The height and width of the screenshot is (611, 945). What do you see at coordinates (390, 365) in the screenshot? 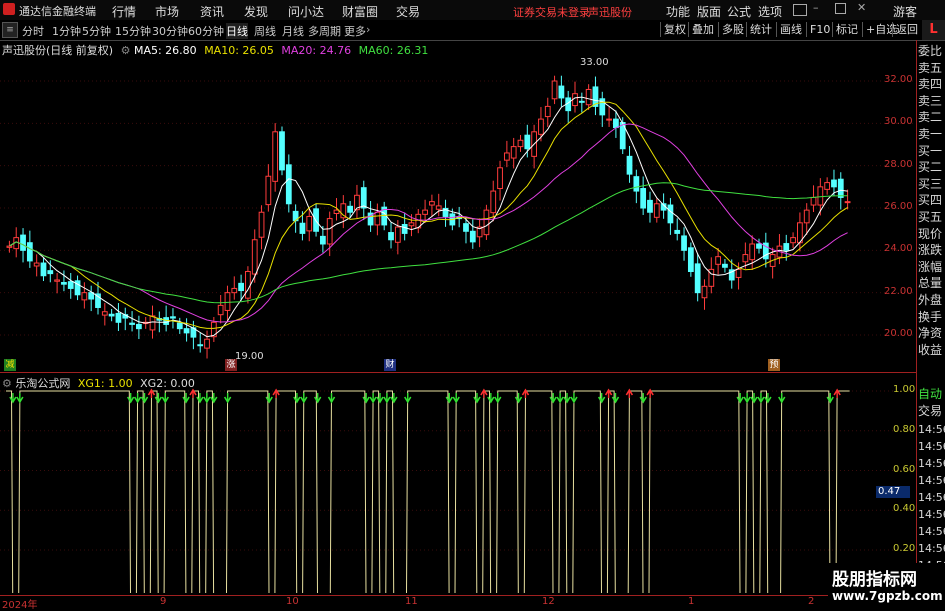
I see `marker-finance: 财` at bounding box center [390, 365].